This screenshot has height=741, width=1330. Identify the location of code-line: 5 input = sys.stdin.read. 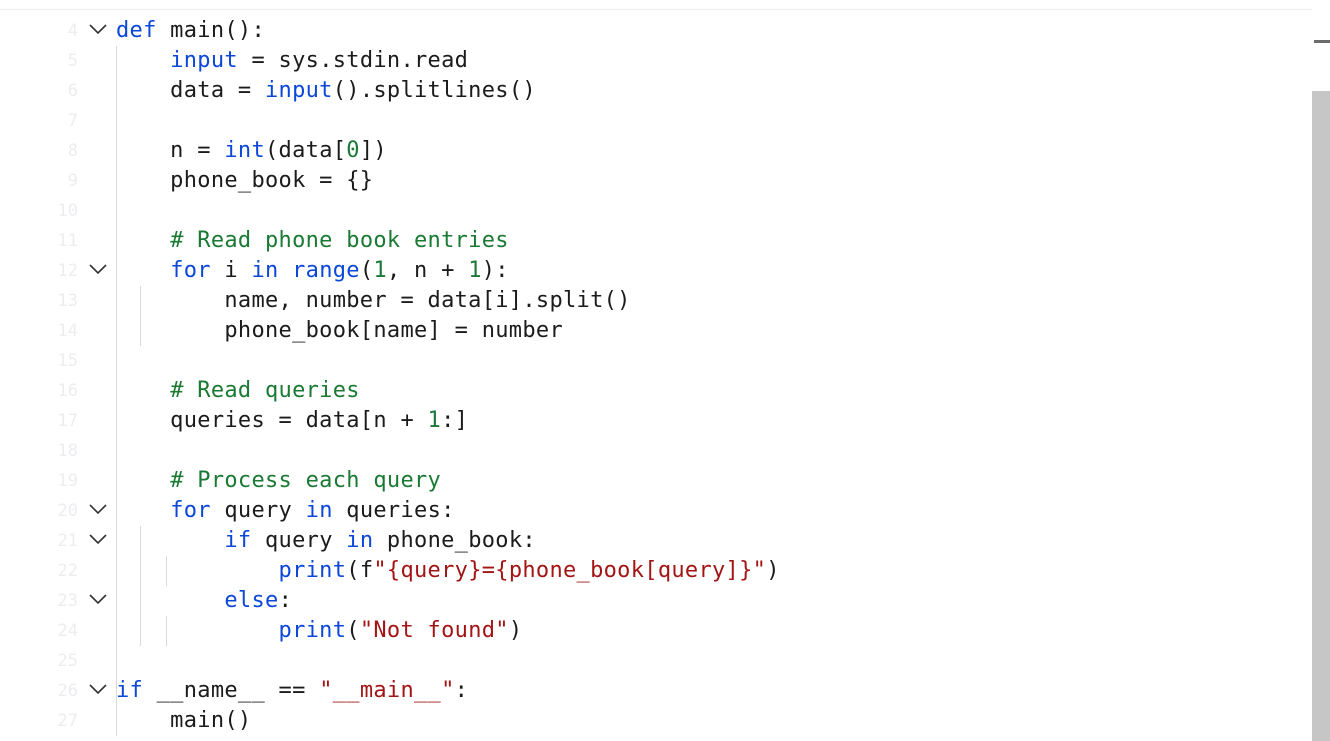
(656, 61).